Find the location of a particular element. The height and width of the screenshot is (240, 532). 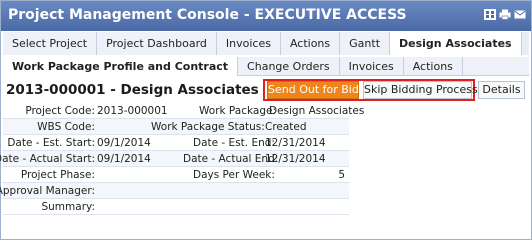

field-label: Date - Est. Start: is located at coordinates (51, 143).